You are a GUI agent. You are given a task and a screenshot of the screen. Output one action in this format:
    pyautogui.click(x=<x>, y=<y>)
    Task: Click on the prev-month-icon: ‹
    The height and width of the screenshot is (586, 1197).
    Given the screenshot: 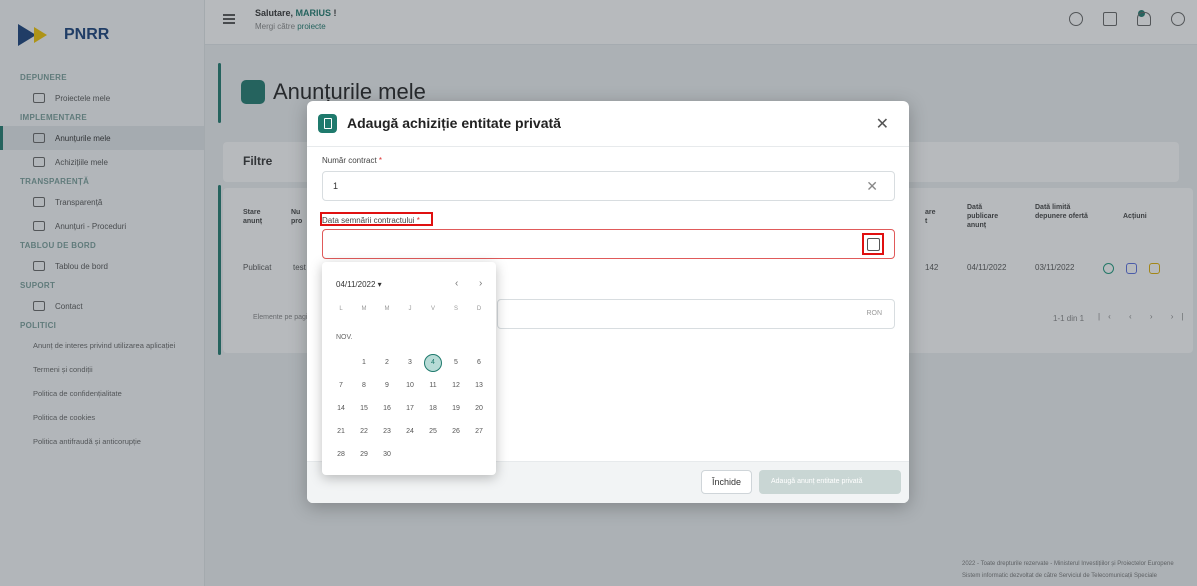 What is the action you would take?
    pyautogui.click(x=456, y=283)
    